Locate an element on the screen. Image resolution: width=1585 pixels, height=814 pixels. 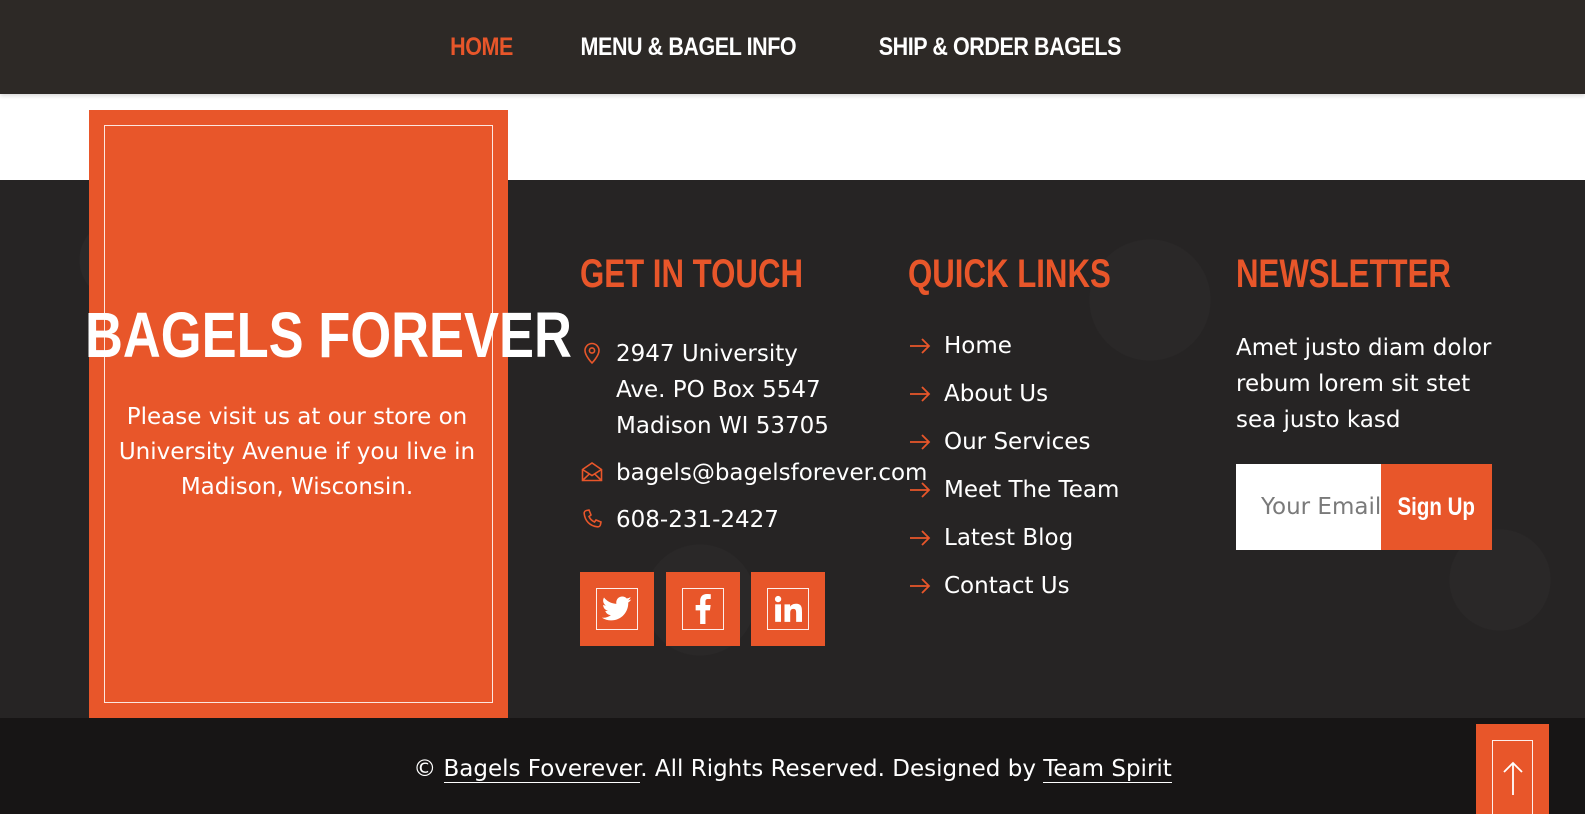
get-in-touch-heading: GET IN TOUCH is located at coordinates (692, 274).